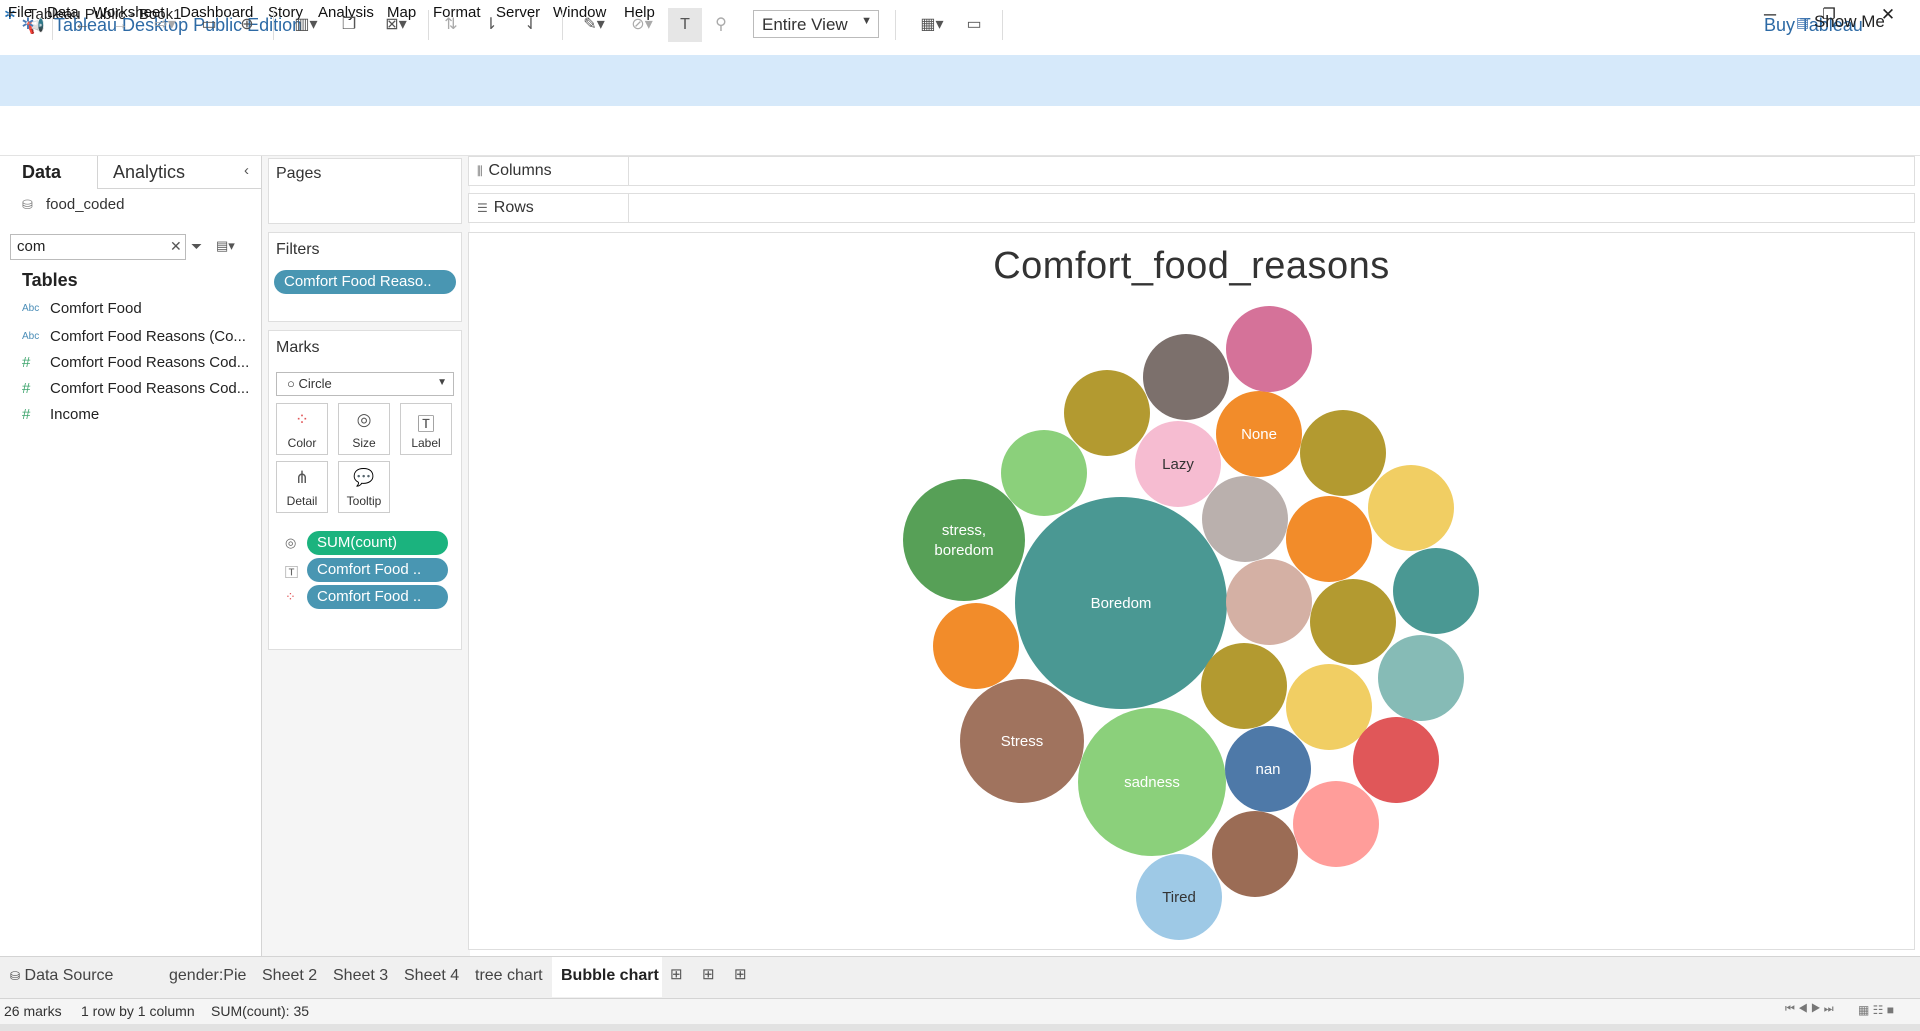 The height and width of the screenshot is (1031, 1920). Describe the element at coordinates (364, 419) in the screenshot. I see `size-icon: ◎` at that location.